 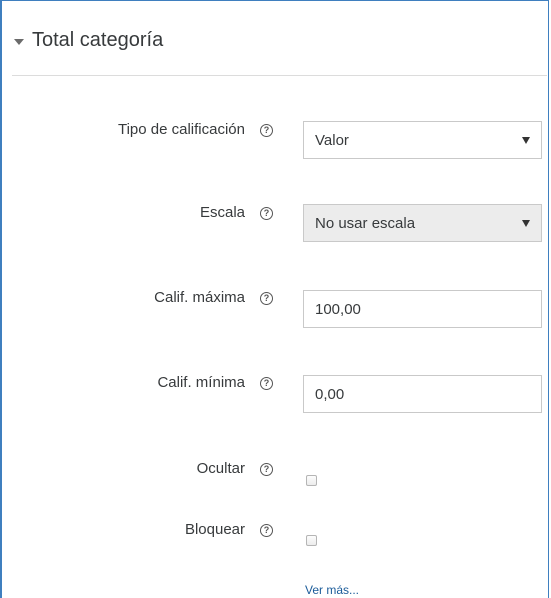 I want to click on ocultar-label: Ocultar, so click(x=220, y=468).